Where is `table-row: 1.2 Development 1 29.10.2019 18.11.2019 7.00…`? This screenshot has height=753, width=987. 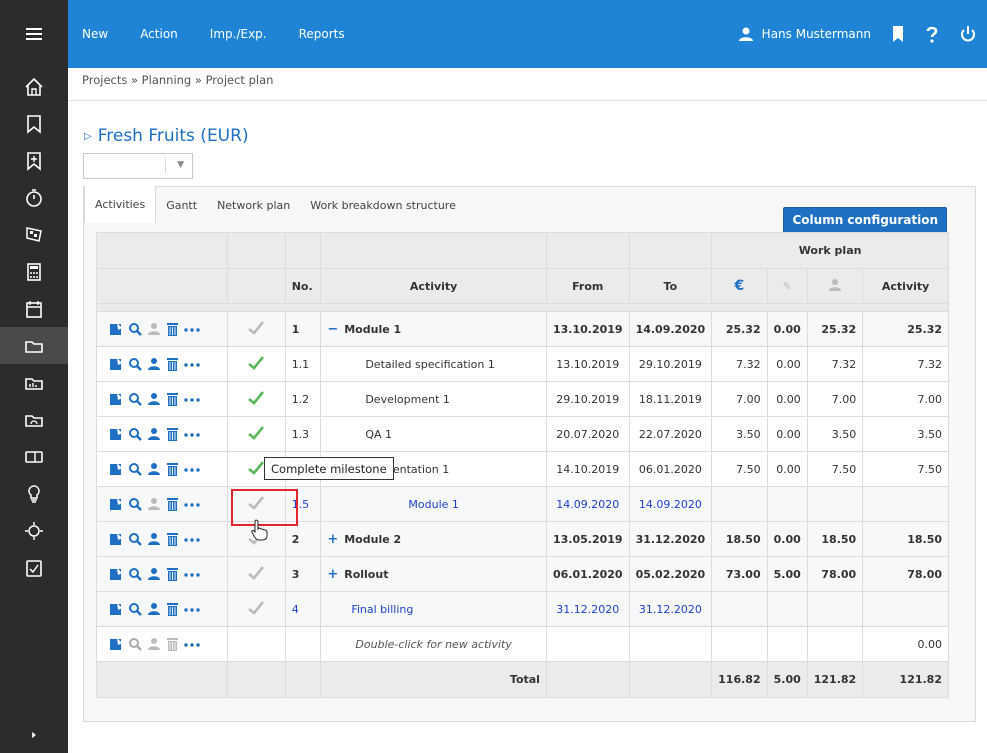
table-row: 1.2 Development 1 29.10.2019 18.11.2019 7.00… is located at coordinates (522, 399).